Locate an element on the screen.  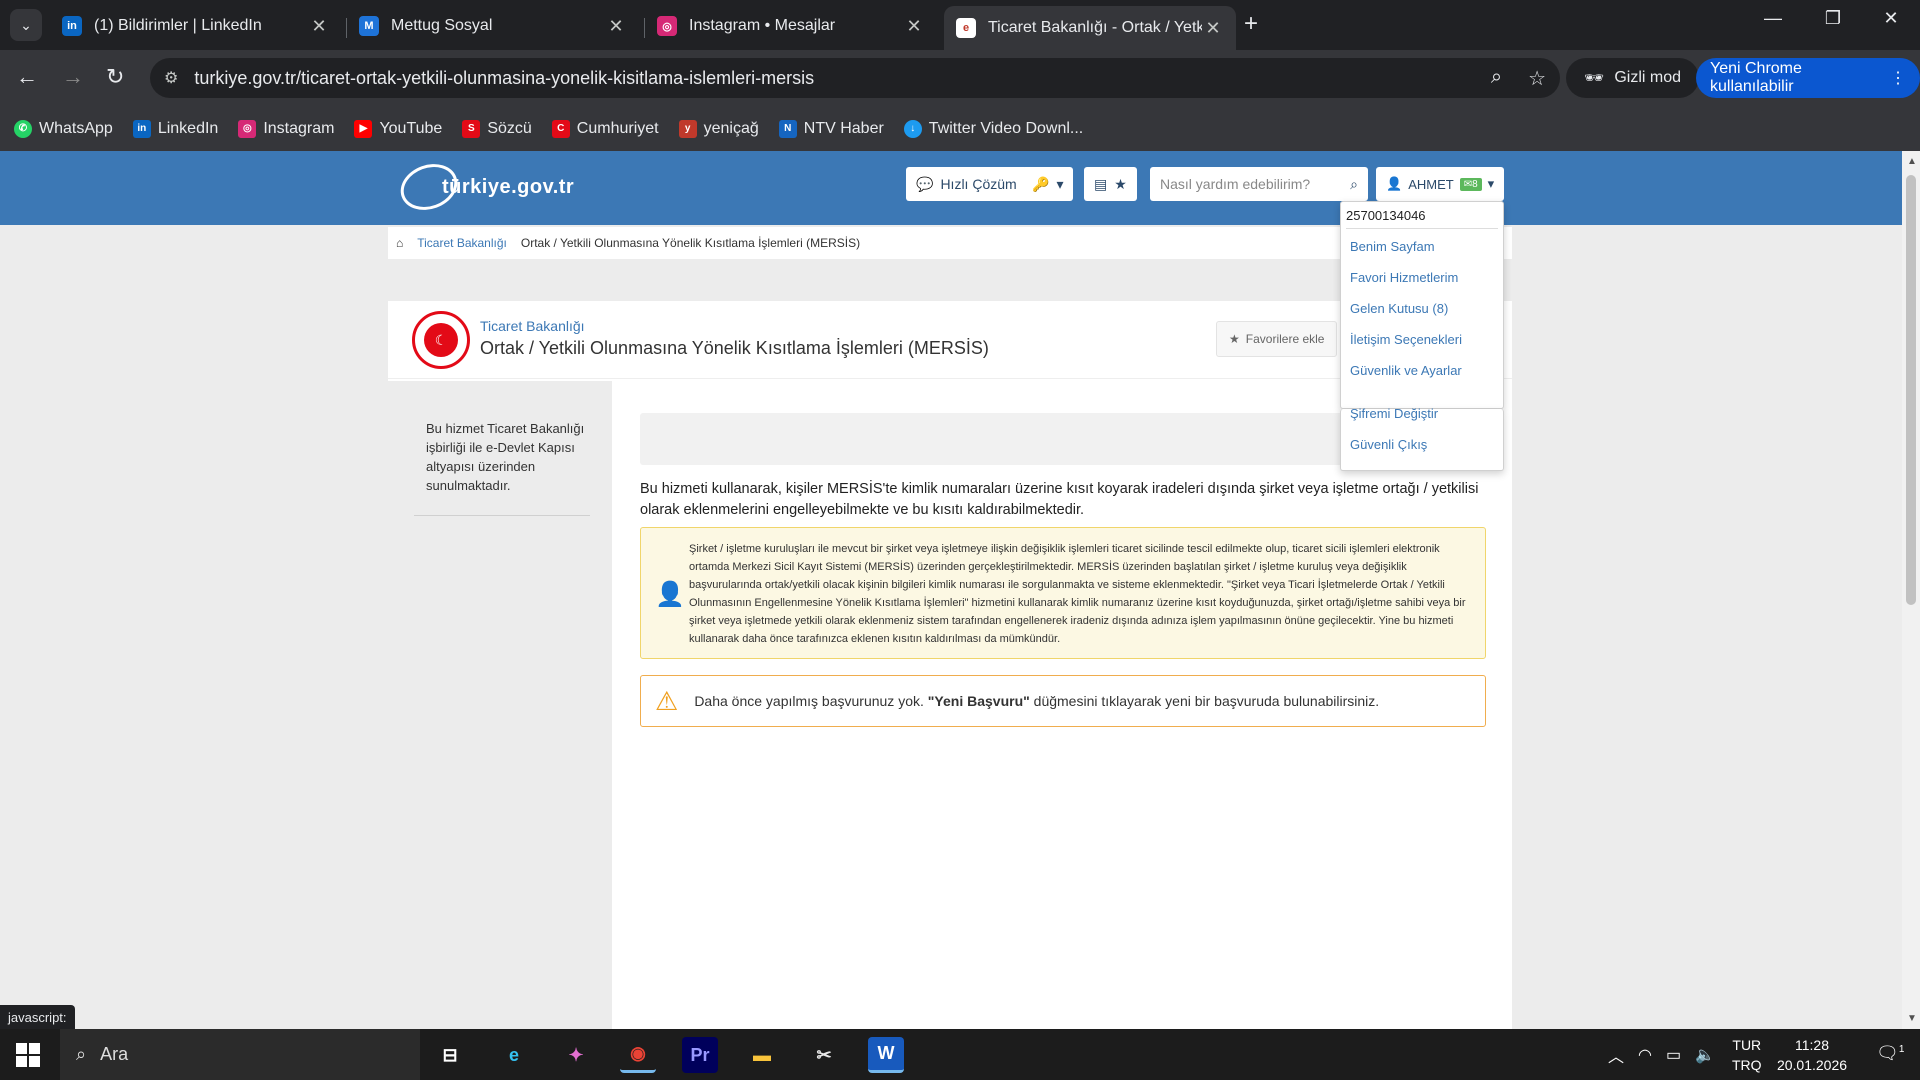
update-chrome-button: Yeni Chrome kullanılabilir ⋮ is located at coordinates (1808, 78).